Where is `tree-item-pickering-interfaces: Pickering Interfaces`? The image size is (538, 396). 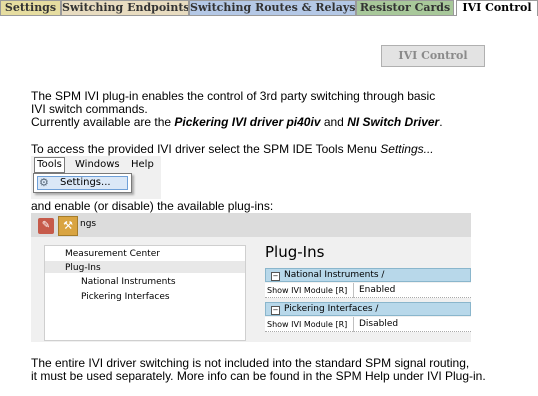
tree-item-pickering-interfaces: Pickering Interfaces is located at coordinates (125, 297).